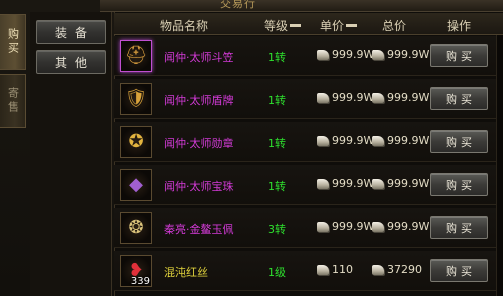 Image resolution: width=503 pixels, height=296 pixels. Describe the element at coordinates (199, 143) in the screenshot. I see `item-name: 闻仲·太师勋章` at that location.